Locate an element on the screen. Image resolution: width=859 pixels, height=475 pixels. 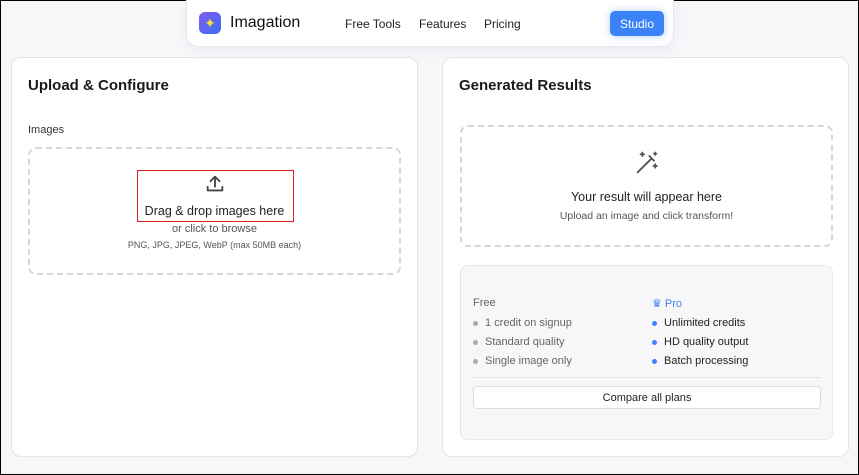
upload-title: Upload & Configure is located at coordinates (98, 85).